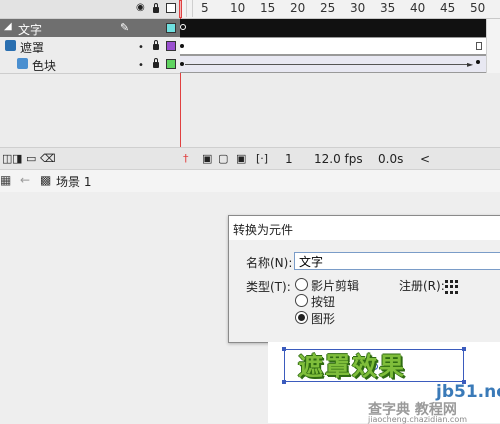  What do you see at coordinates (358, 8) in the screenshot?
I see `ruler-label: 30` at bounding box center [358, 8].